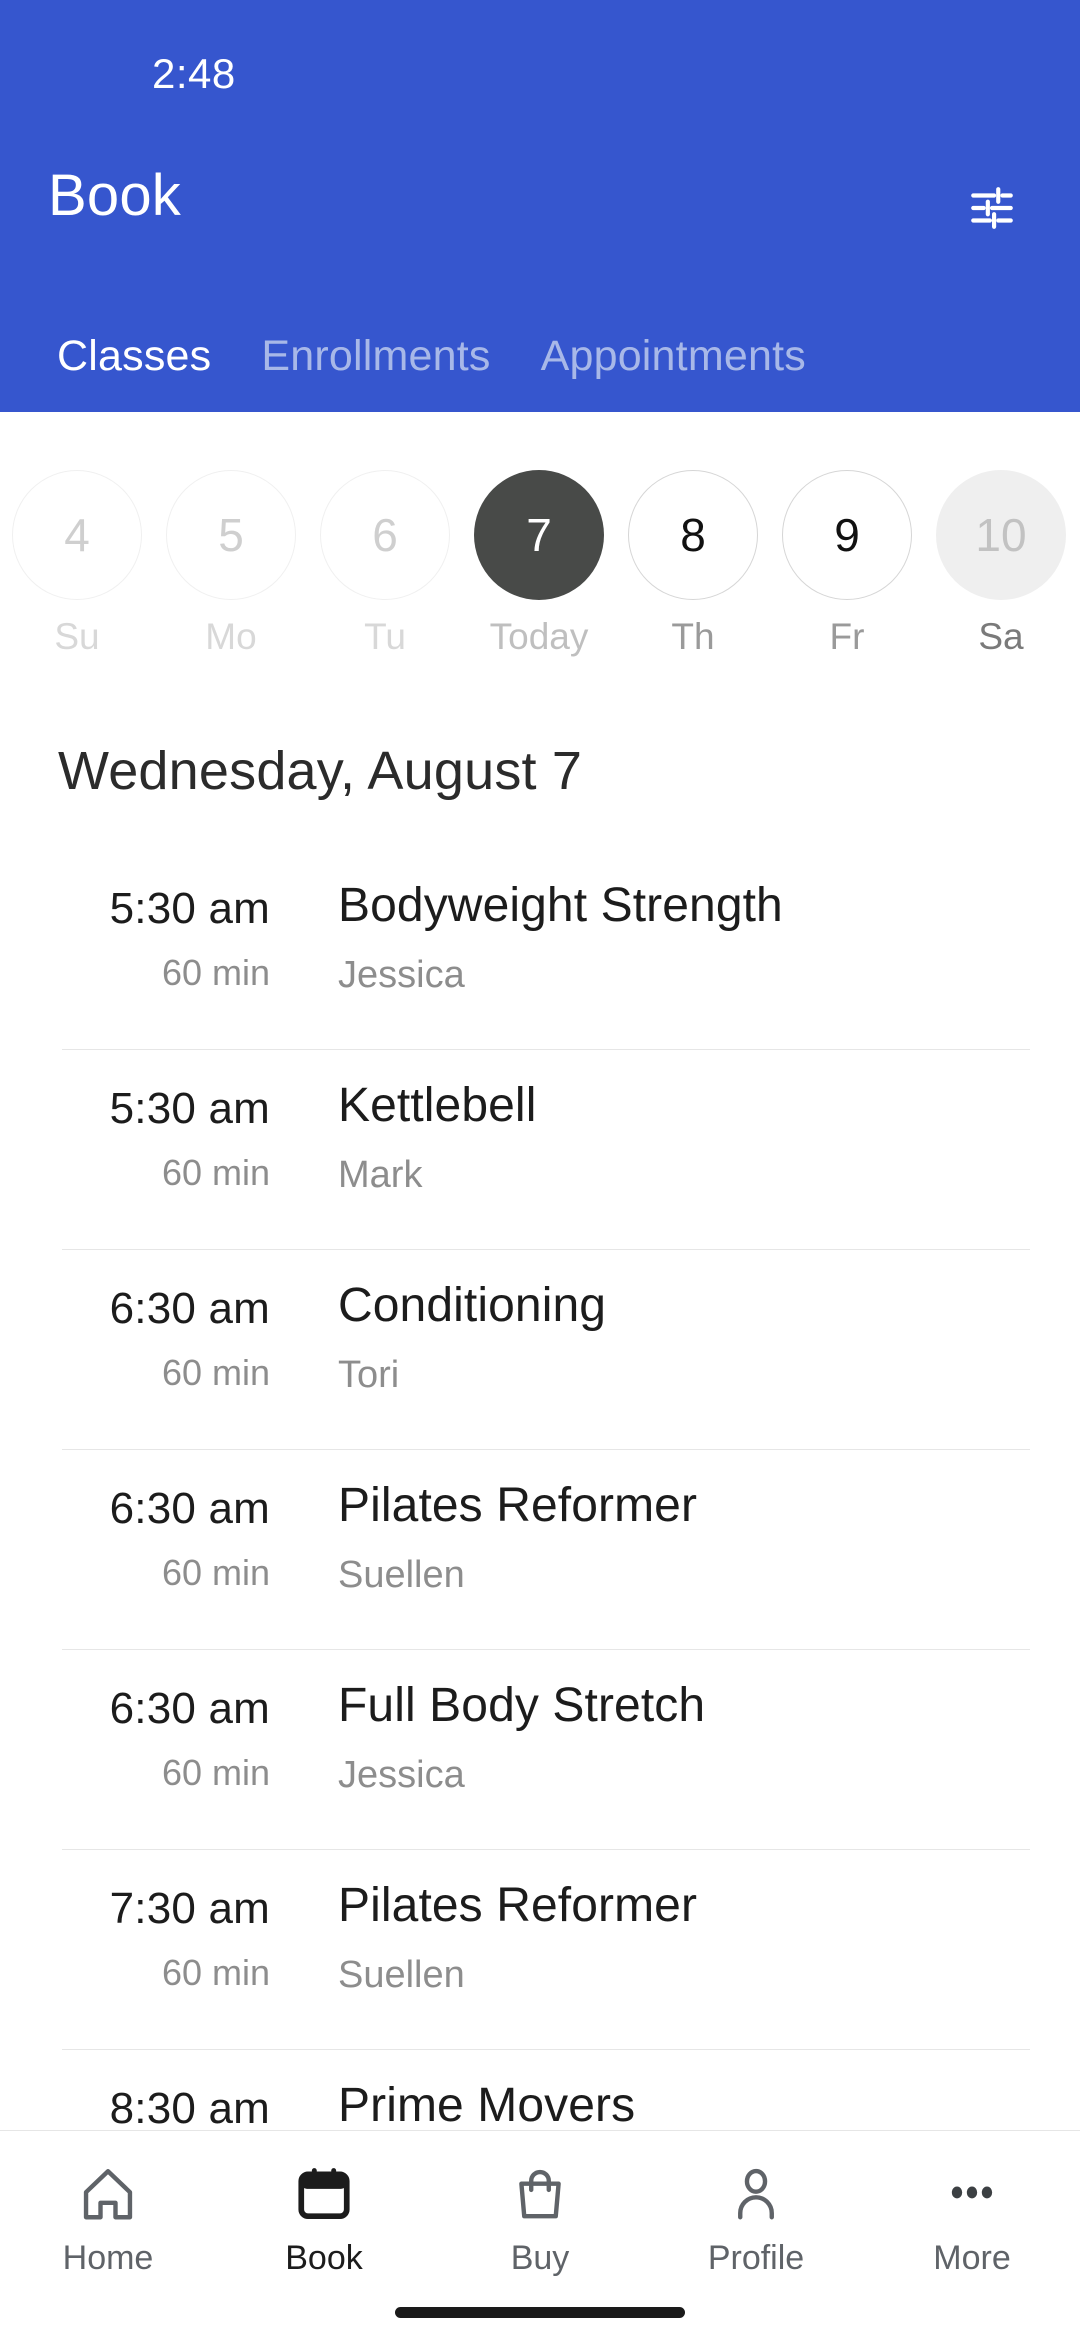  I want to click on more-dots-icon, so click(972, 2194).